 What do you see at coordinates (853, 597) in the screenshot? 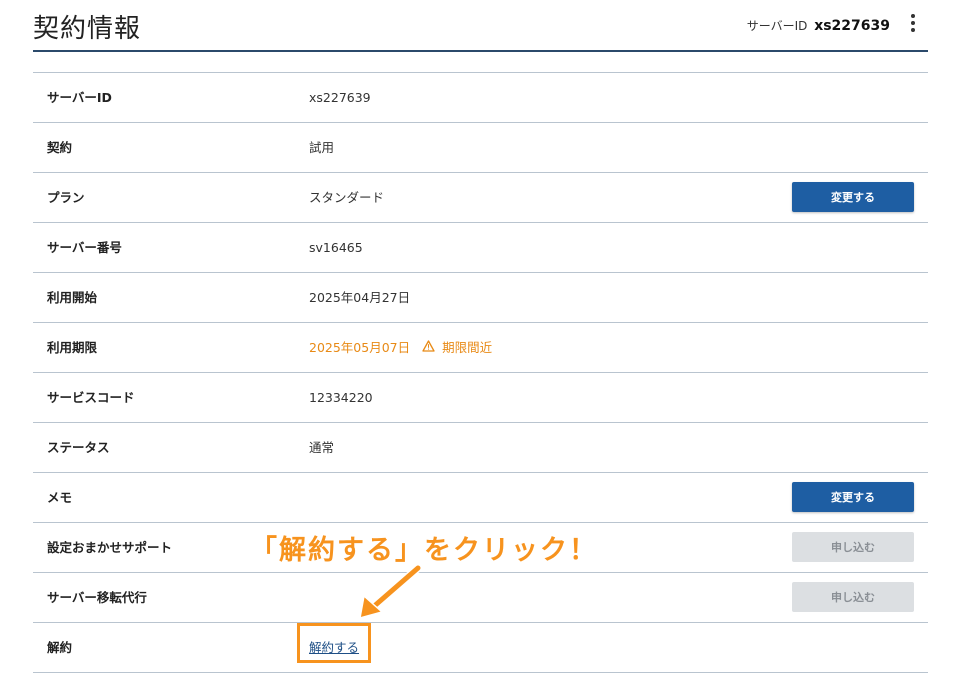
I see `apply-server-migration-button: 申し込む` at bounding box center [853, 597].